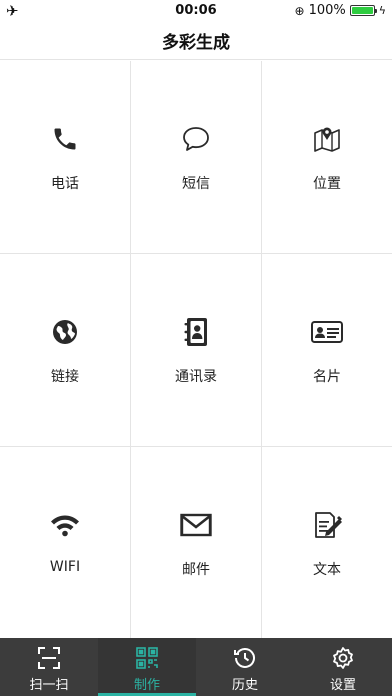  Describe the element at coordinates (196, 525) in the screenshot. I see `mail-icon` at that location.